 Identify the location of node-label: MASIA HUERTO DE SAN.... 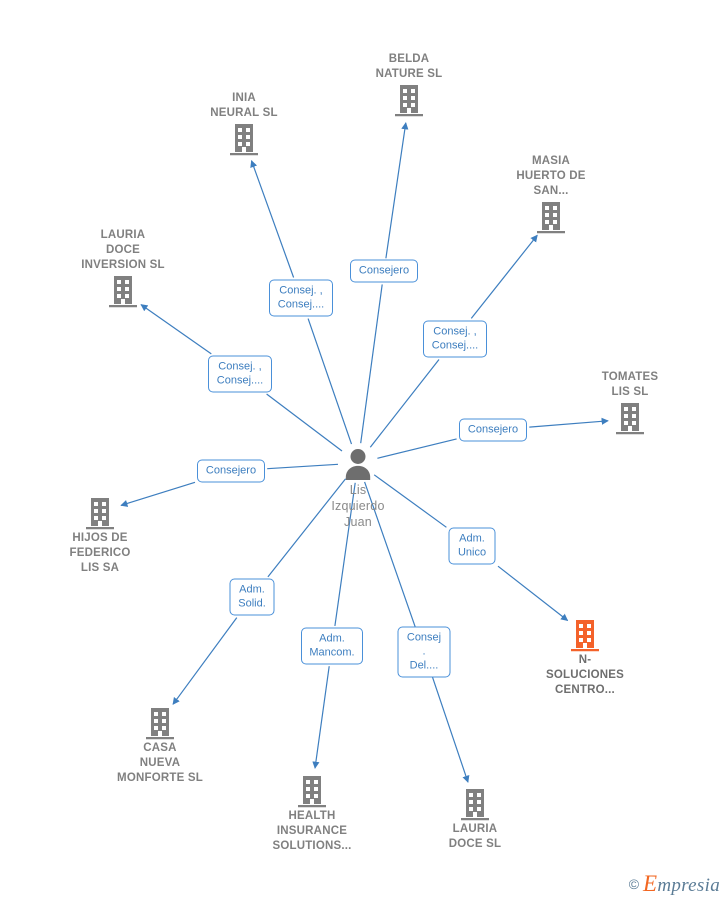
(551, 176).